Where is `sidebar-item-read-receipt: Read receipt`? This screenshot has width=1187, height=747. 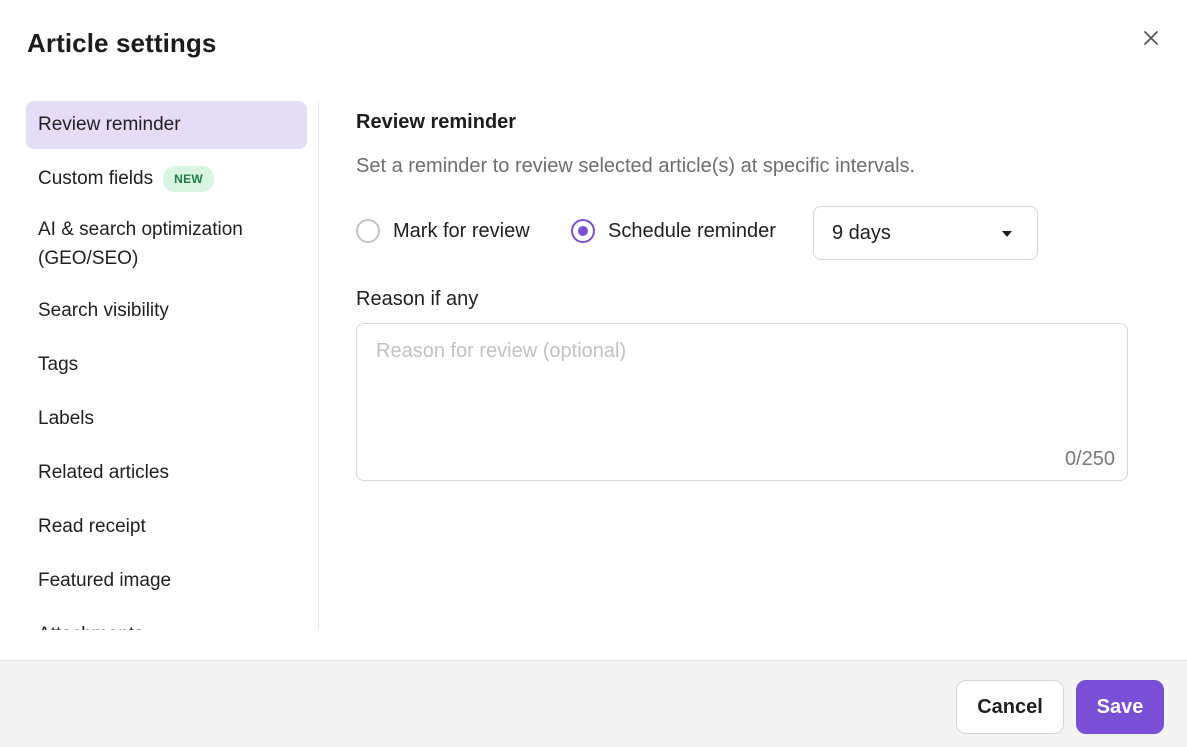 sidebar-item-read-receipt: Read receipt is located at coordinates (166, 527).